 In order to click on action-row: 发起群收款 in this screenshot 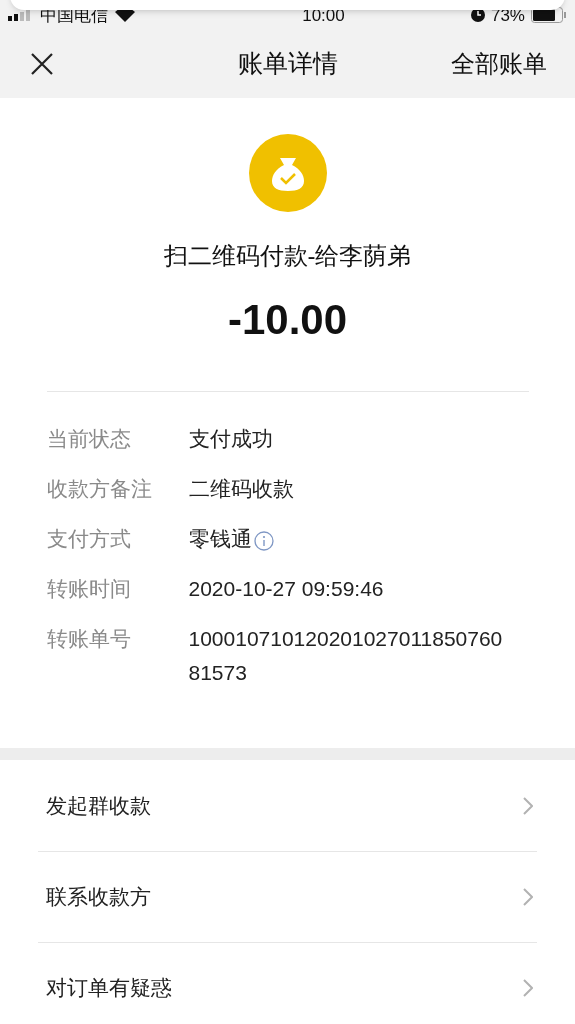, I will do `click(287, 805)`.